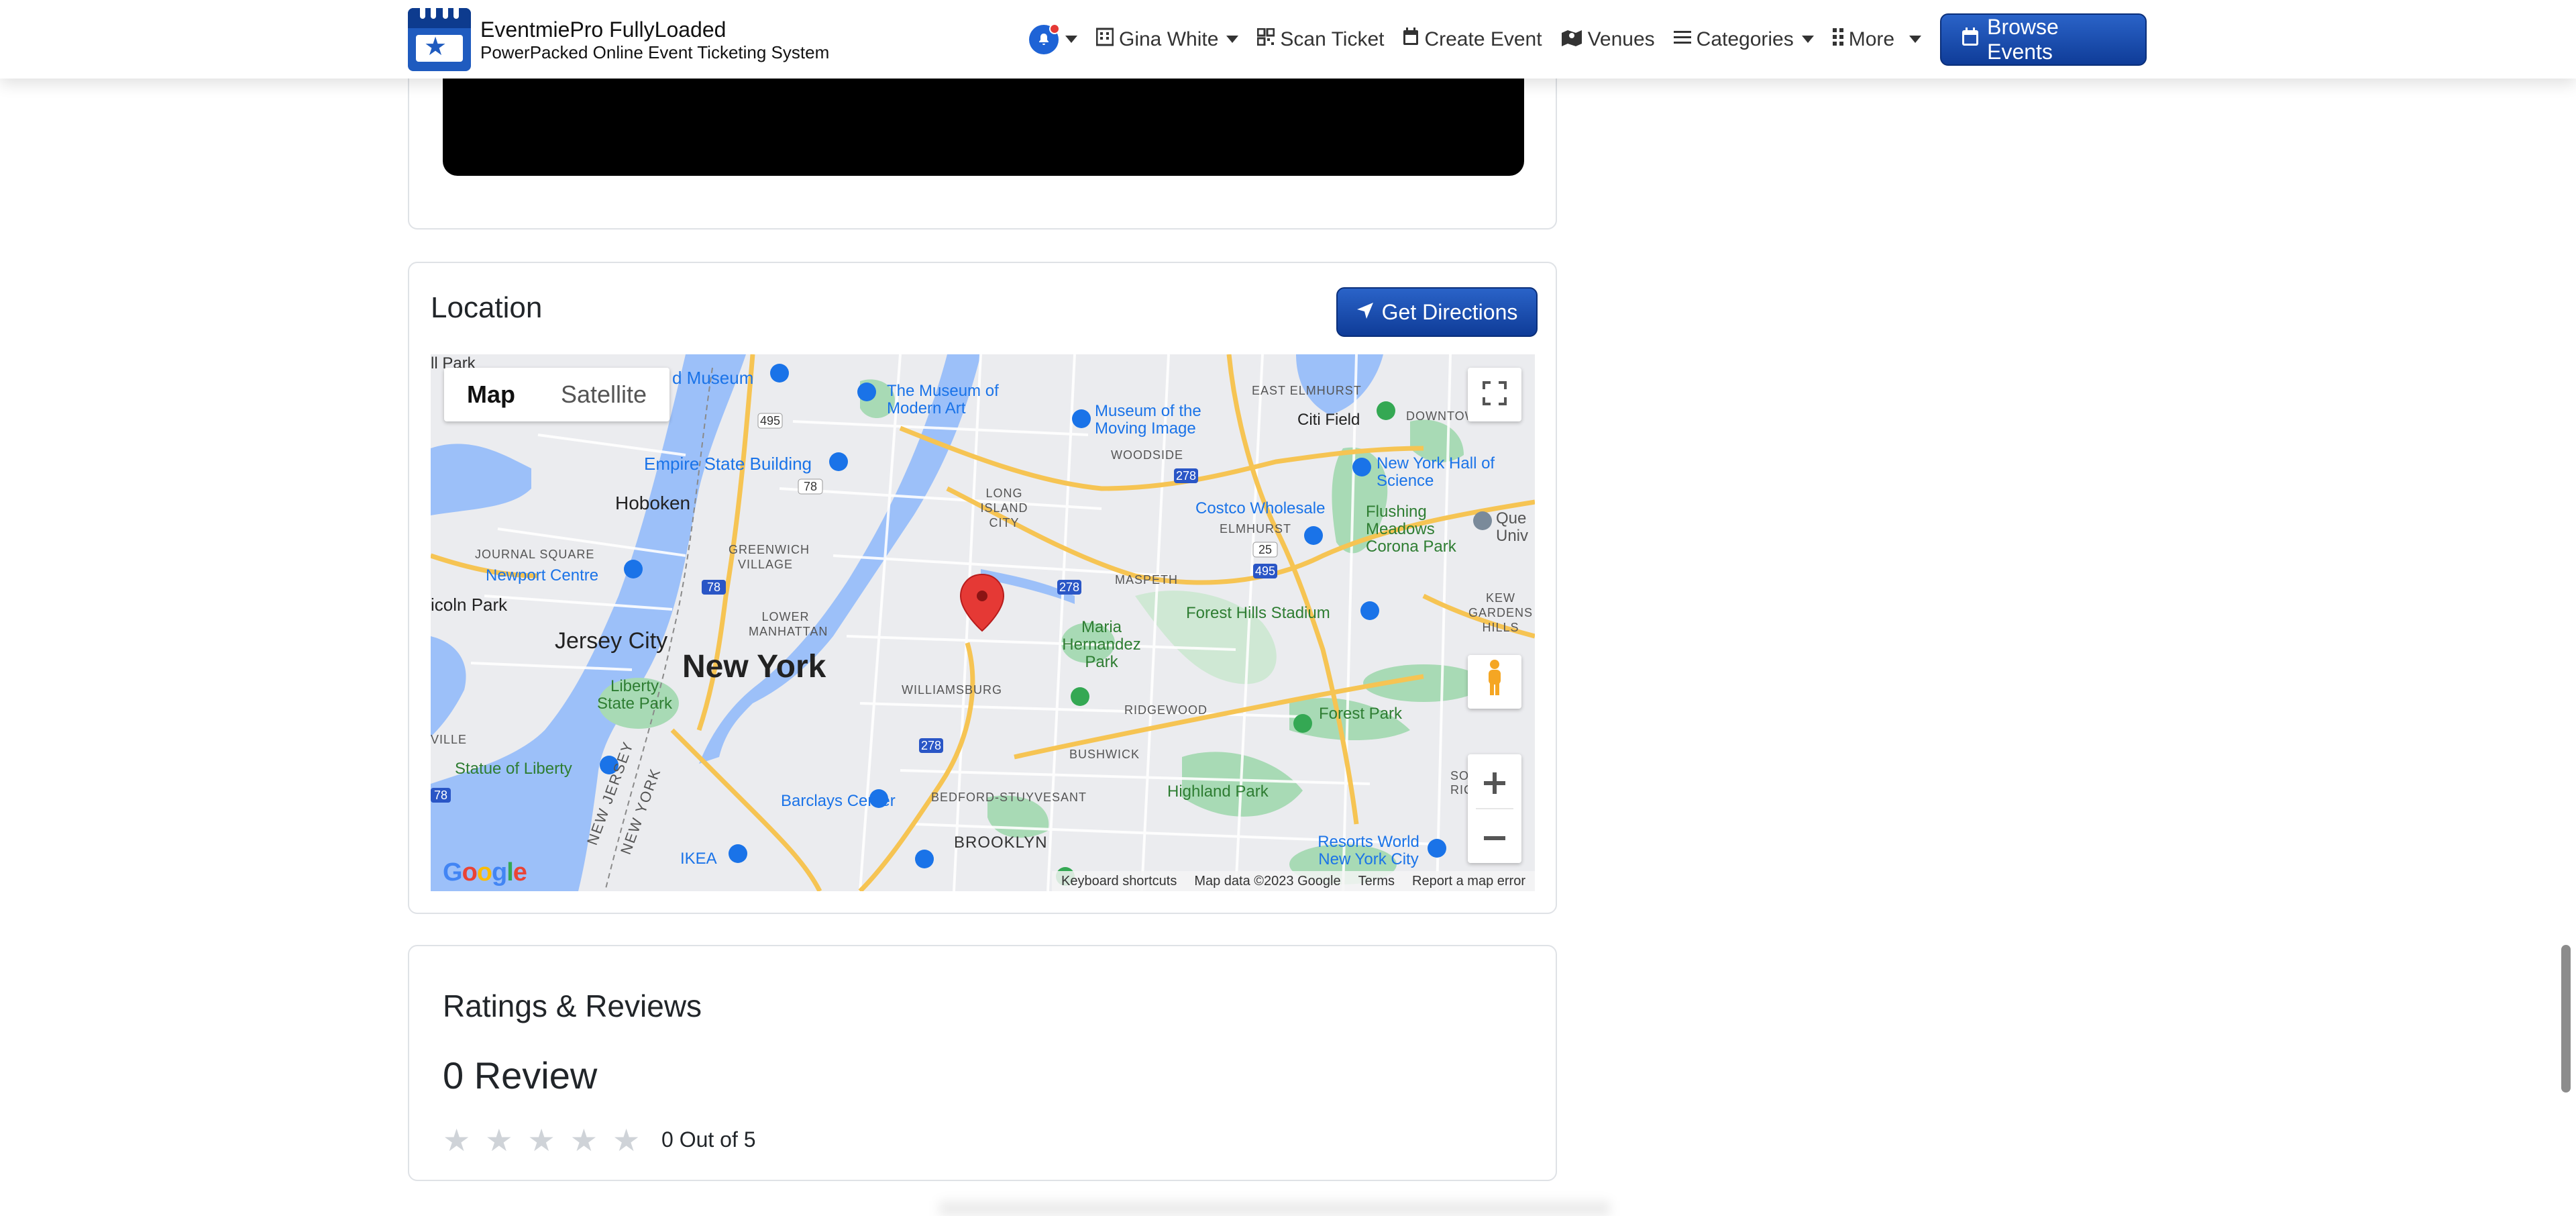 This screenshot has height=1216, width=2576. What do you see at coordinates (1009, 797) in the screenshot?
I see `map-label-bedford: BEDFORD-STUYVESANT` at bounding box center [1009, 797].